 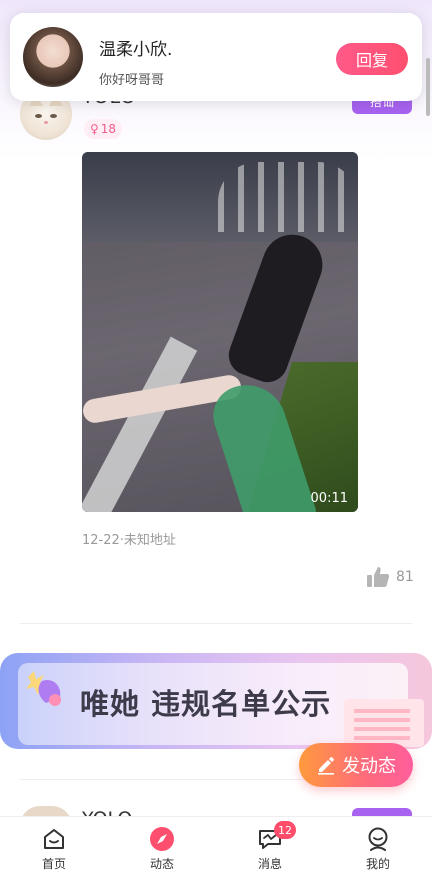 I want to click on like-button: 81, so click(x=390, y=577).